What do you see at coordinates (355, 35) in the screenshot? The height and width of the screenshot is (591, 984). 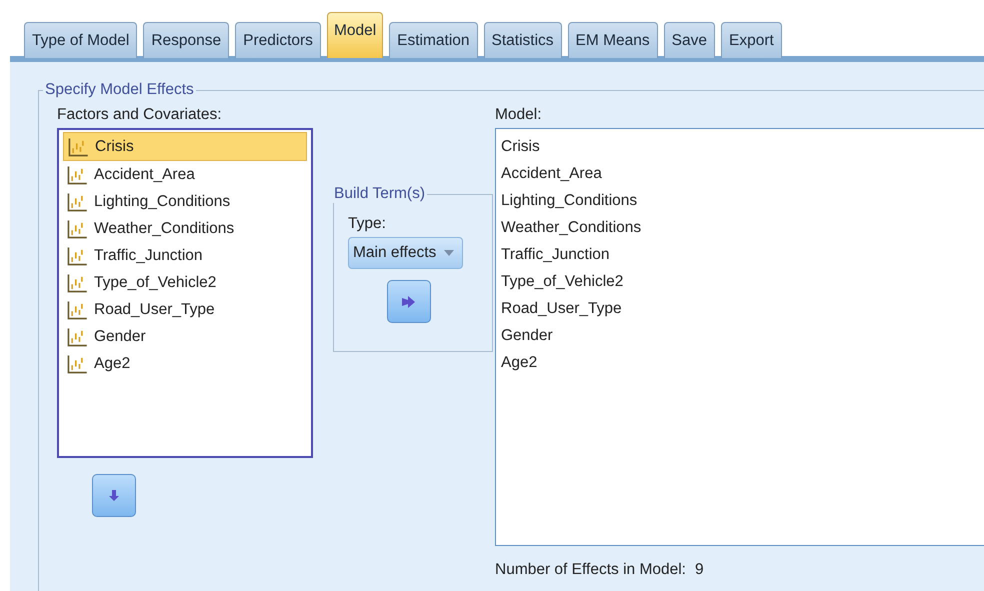 I see `tab: Model` at bounding box center [355, 35].